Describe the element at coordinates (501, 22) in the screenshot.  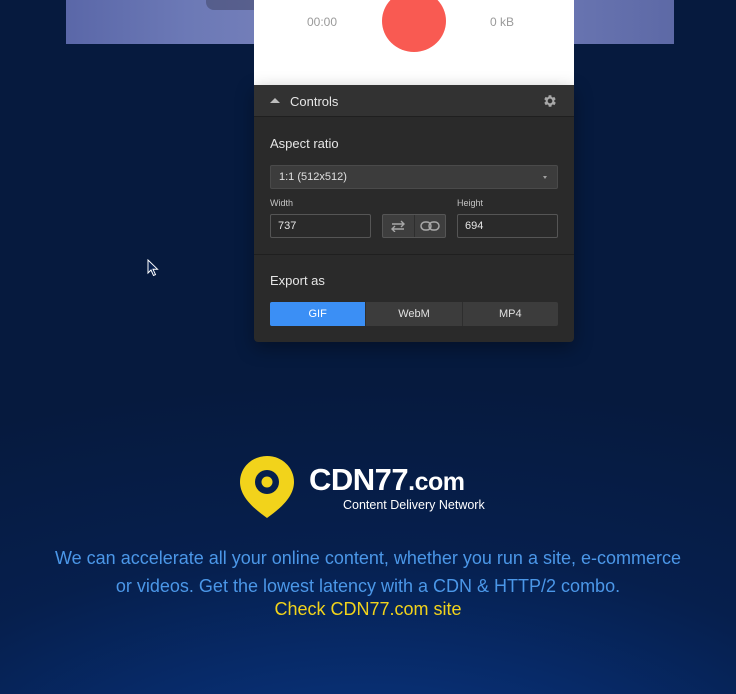
I see `file-size: 0 kB` at that location.